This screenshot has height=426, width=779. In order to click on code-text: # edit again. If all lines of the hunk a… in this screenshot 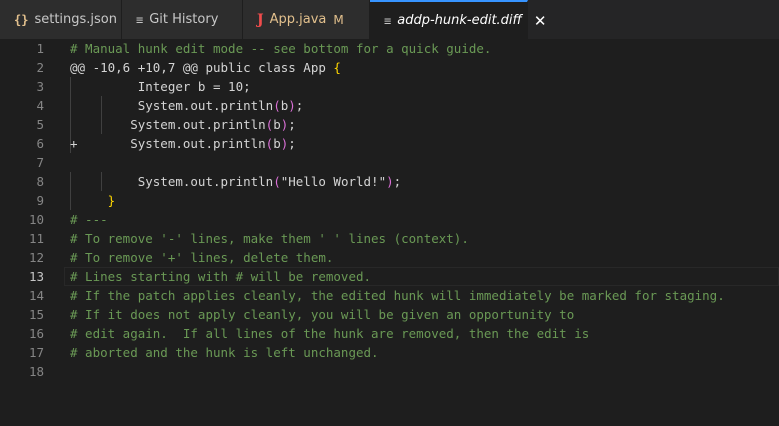, I will do `click(329, 333)`.